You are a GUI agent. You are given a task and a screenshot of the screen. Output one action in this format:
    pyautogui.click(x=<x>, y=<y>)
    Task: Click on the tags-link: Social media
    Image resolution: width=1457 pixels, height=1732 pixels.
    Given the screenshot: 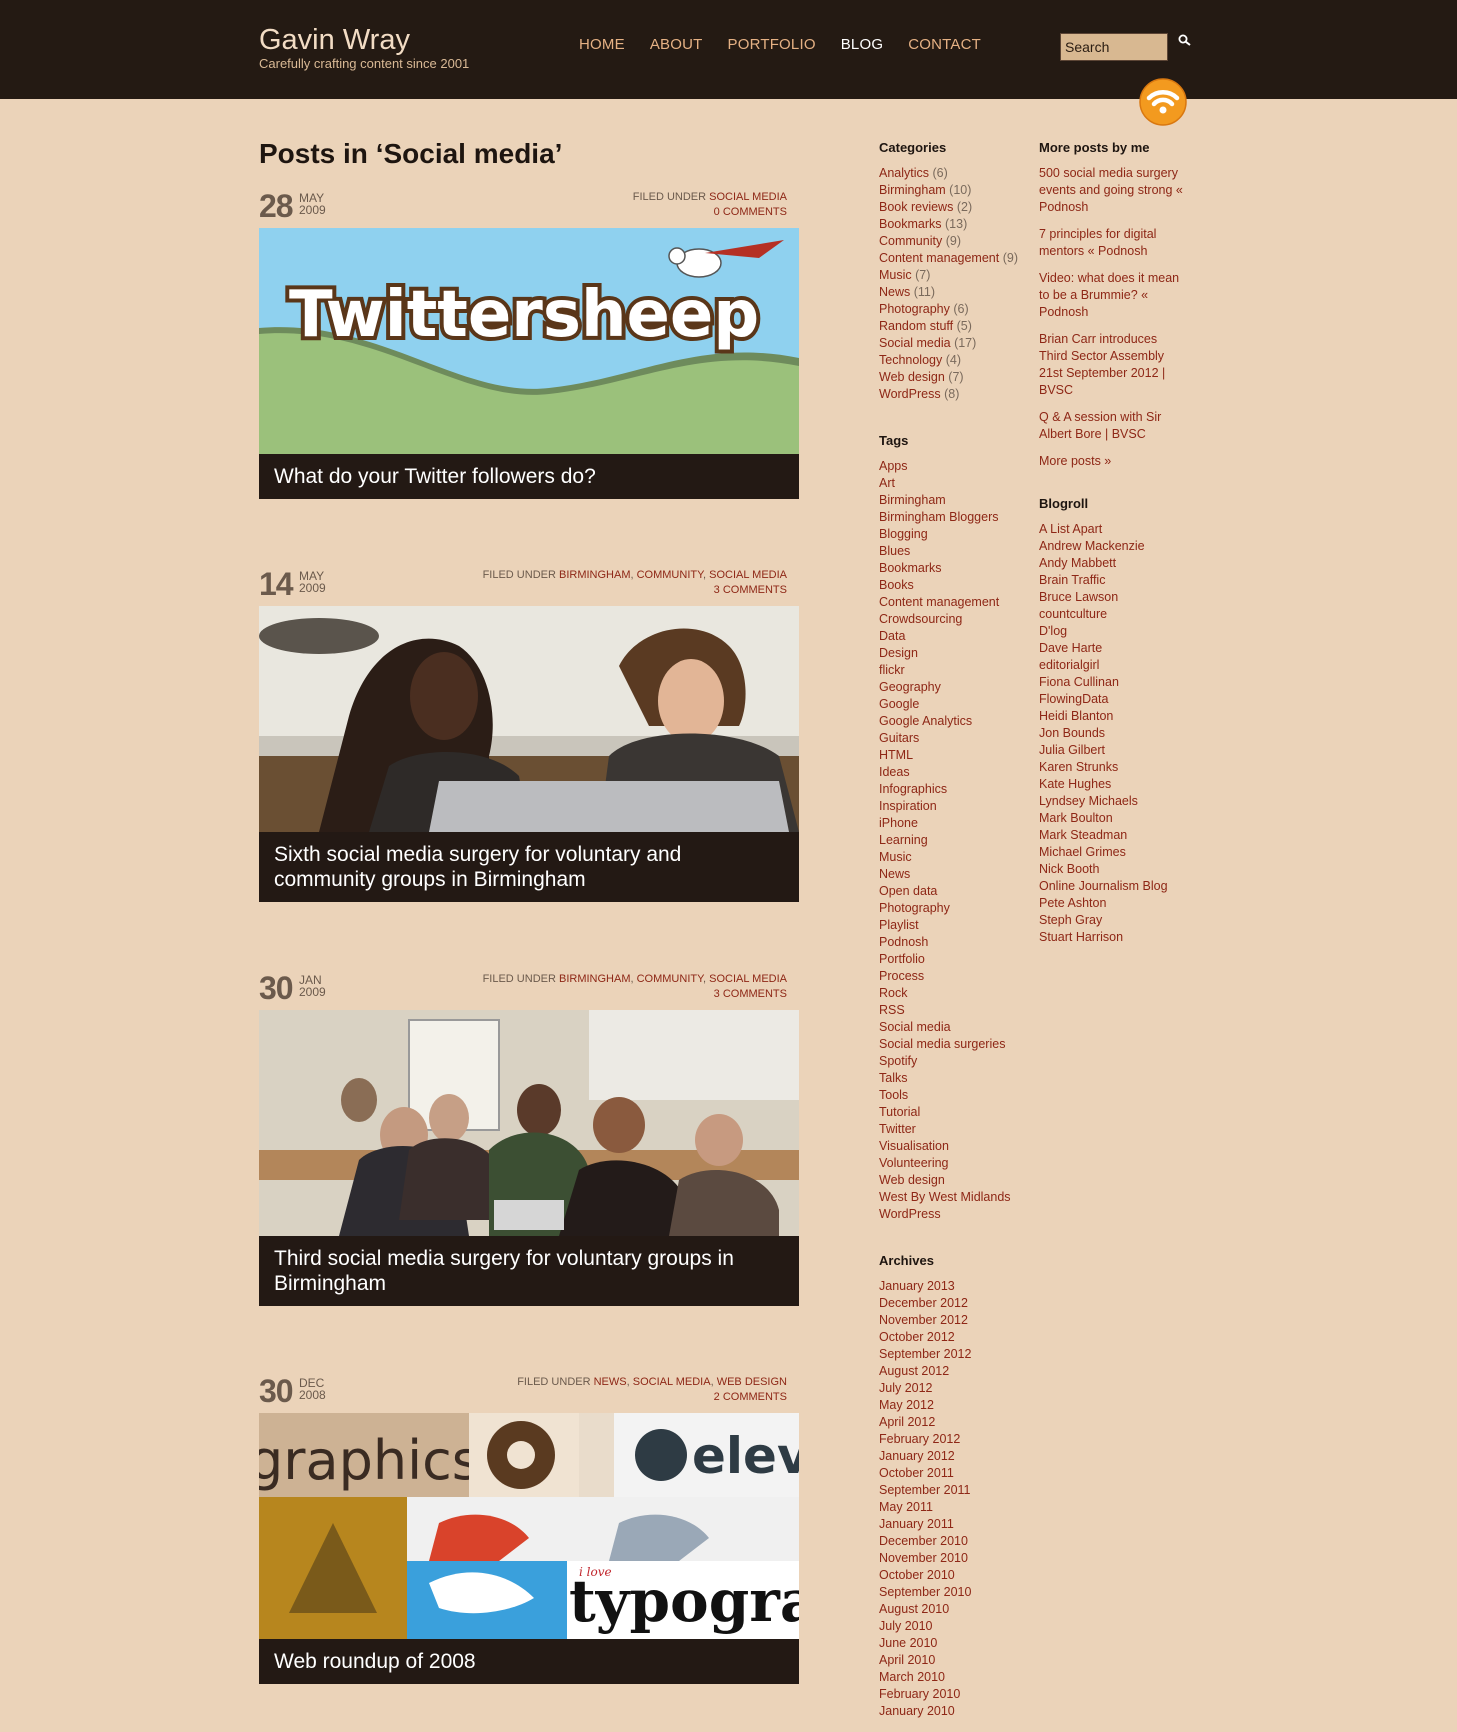 What is the action you would take?
    pyautogui.click(x=915, y=1027)
    